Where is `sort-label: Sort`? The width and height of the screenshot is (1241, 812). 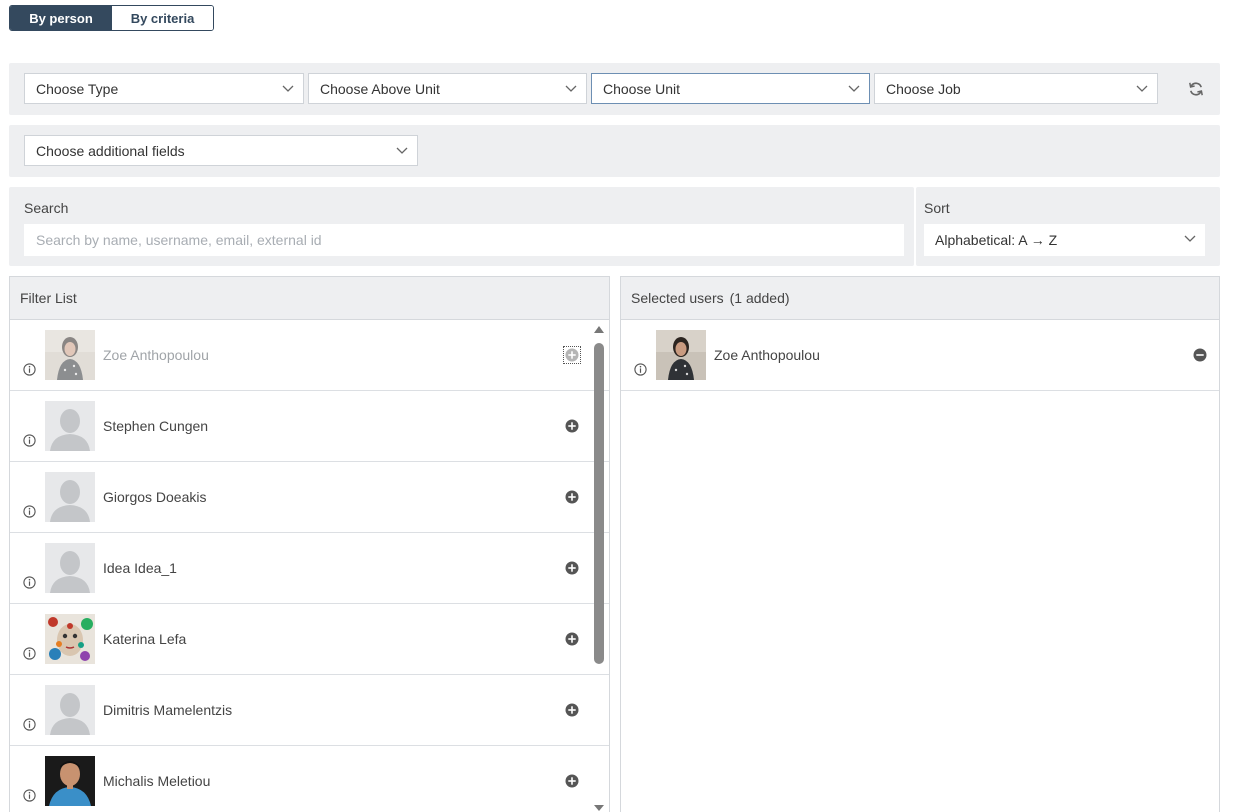 sort-label: Sort is located at coordinates (937, 208).